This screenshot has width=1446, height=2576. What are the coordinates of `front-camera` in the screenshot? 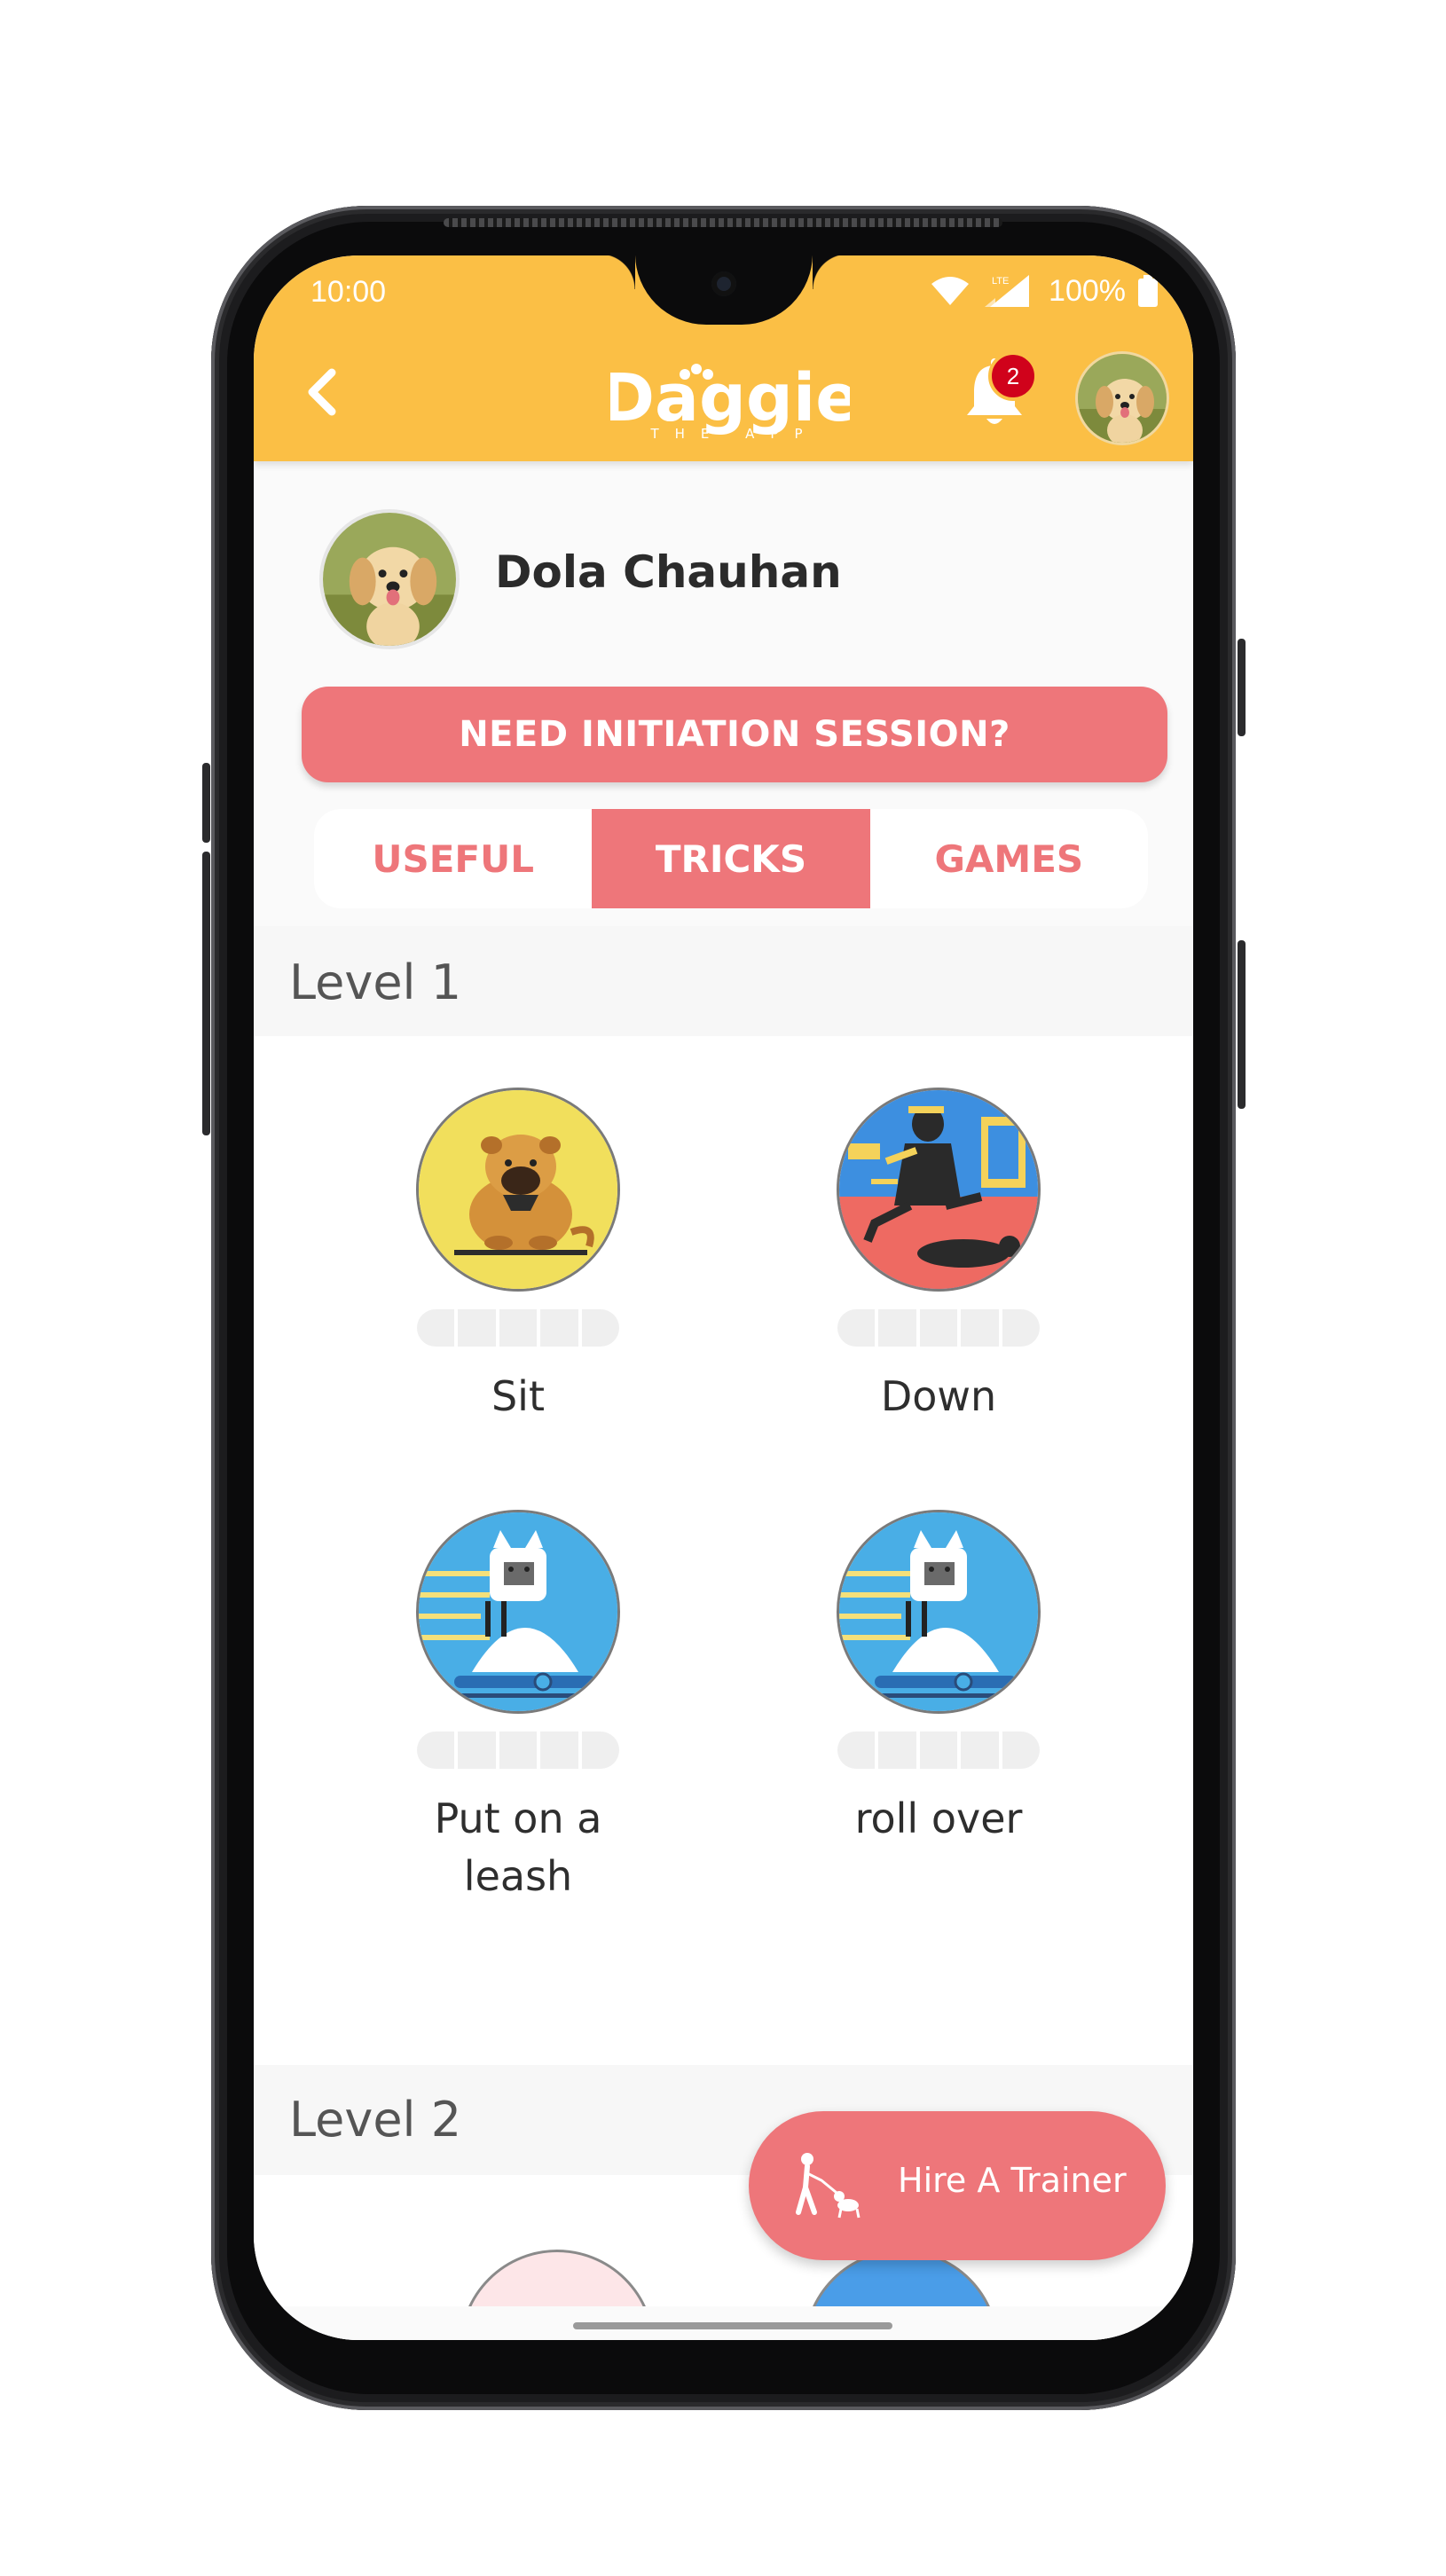 It's located at (723, 283).